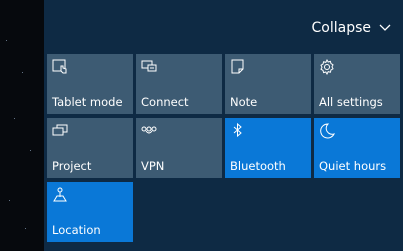 The width and height of the screenshot is (403, 251). What do you see at coordinates (149, 67) in the screenshot?
I see `connect-icon` at bounding box center [149, 67].